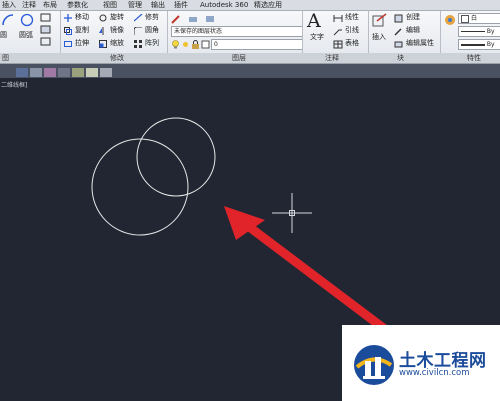 This screenshot has width=500, height=401. Describe the element at coordinates (82, 17) in the screenshot. I see `move-button: 移动` at that location.